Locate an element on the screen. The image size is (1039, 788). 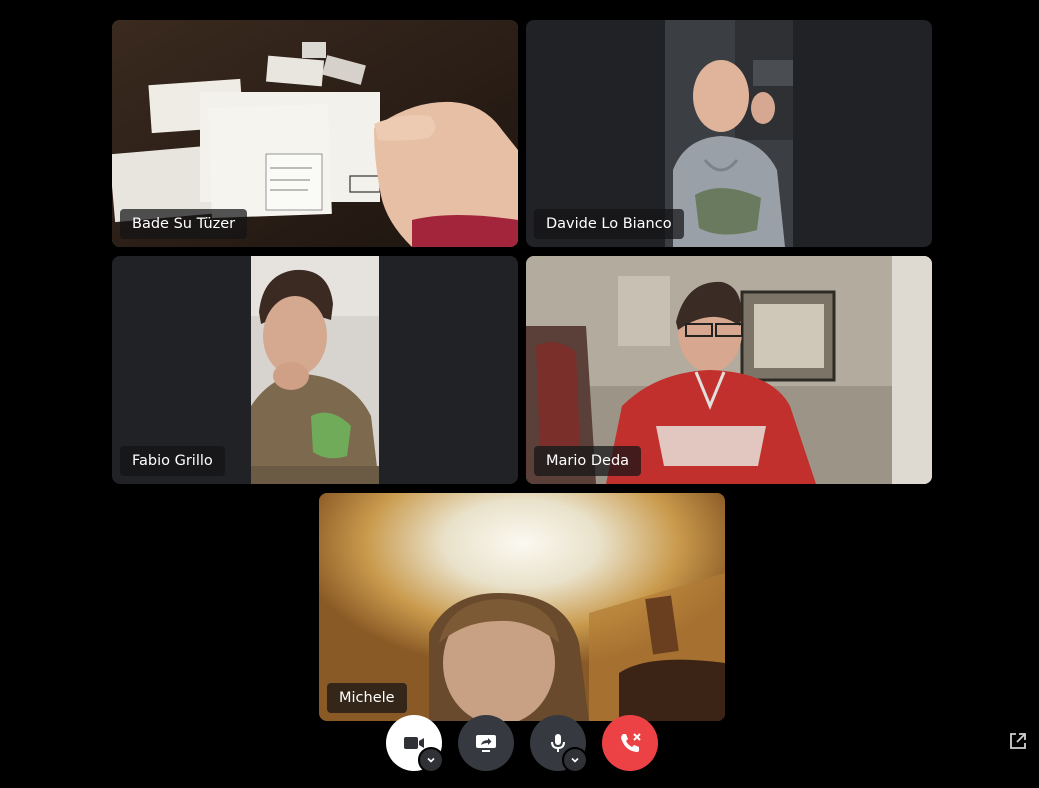
participant-name: Bade Su Tüzer is located at coordinates (184, 224).